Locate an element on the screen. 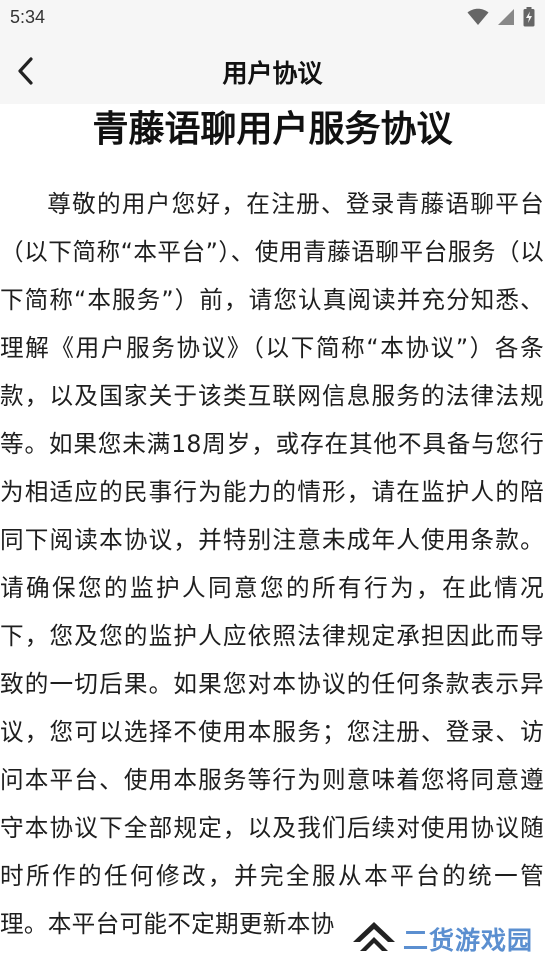 This screenshot has width=545, height=968. watermark-text: 二货游戏园 is located at coordinates (467, 940).